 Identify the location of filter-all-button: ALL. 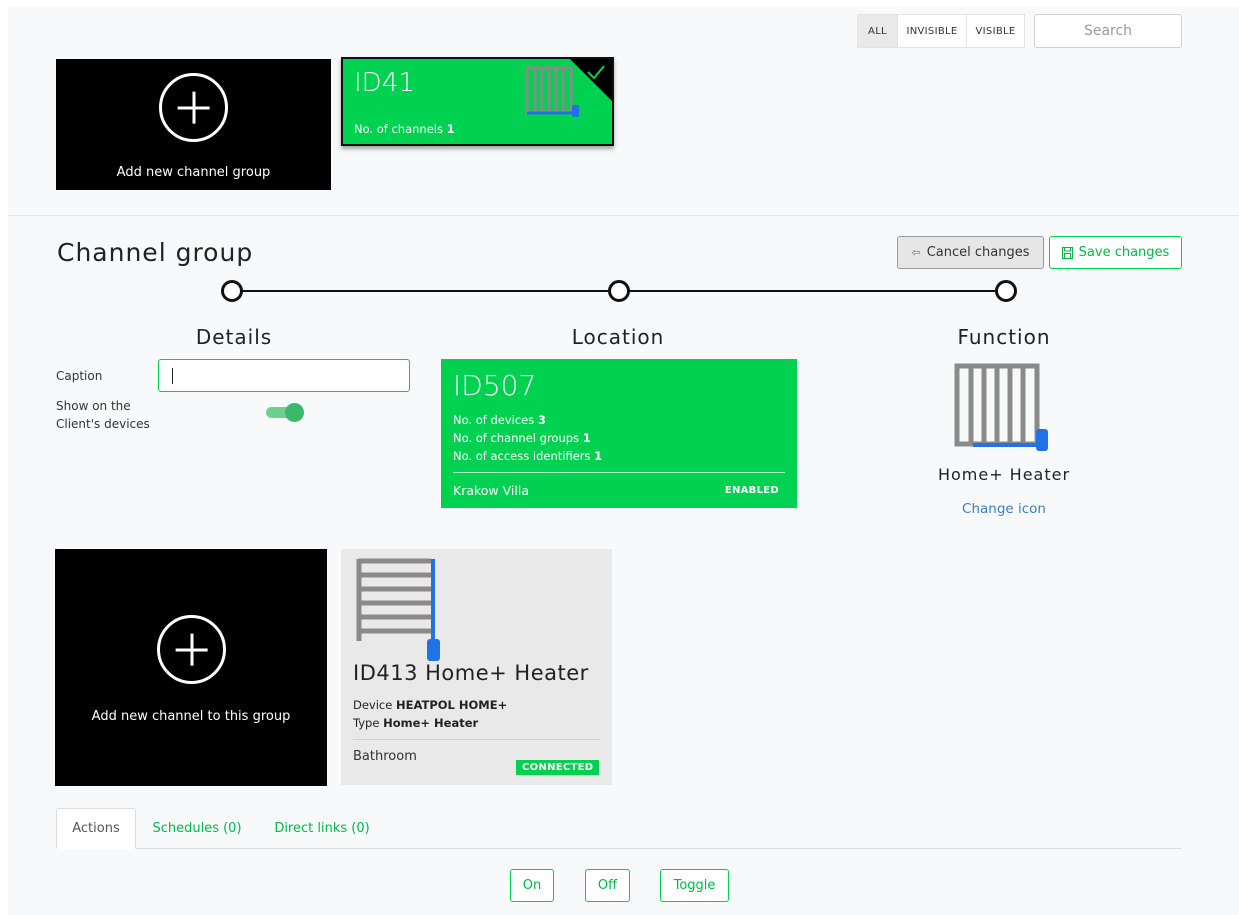
(878, 31).